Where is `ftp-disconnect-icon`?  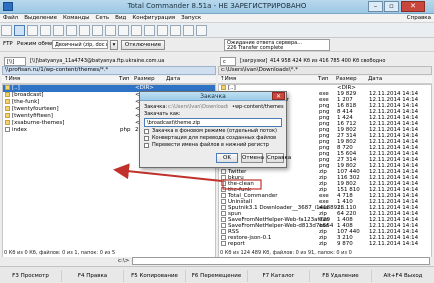 ftp-disconnect-icon is located at coordinates (162, 30).